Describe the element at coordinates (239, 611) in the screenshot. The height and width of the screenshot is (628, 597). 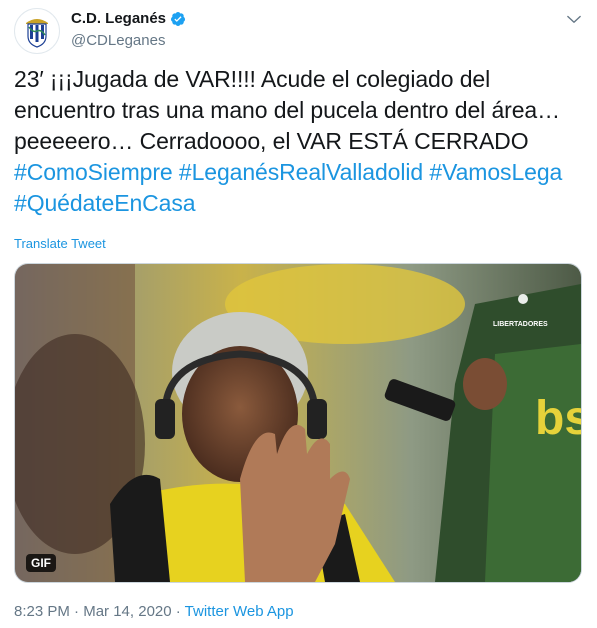
I see `tweet-source-link: Twitter Web App` at that location.